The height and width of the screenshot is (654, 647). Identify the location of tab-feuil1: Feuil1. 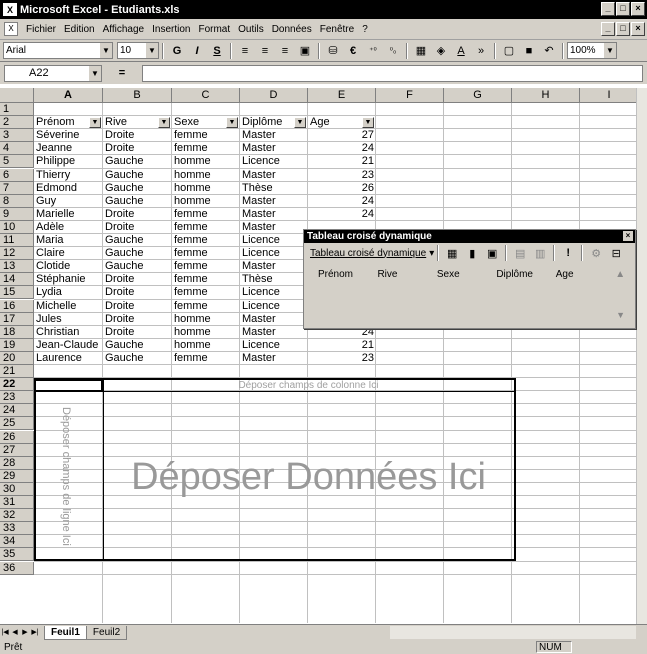
(65, 633).